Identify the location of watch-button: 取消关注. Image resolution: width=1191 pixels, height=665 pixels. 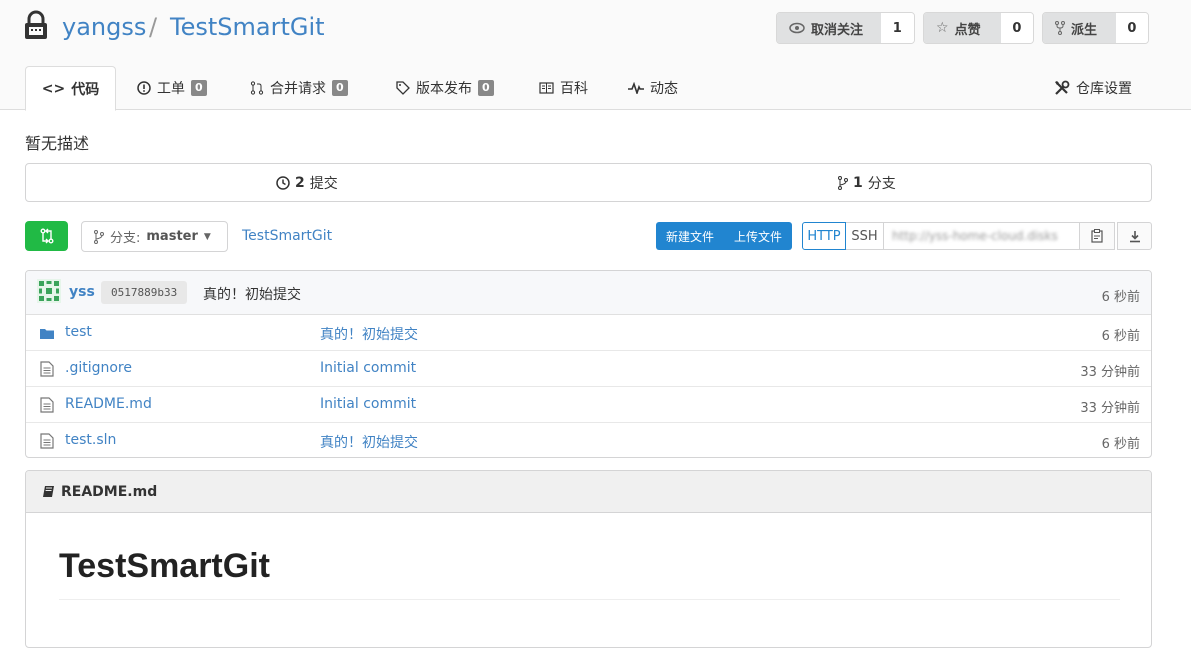
(829, 28).